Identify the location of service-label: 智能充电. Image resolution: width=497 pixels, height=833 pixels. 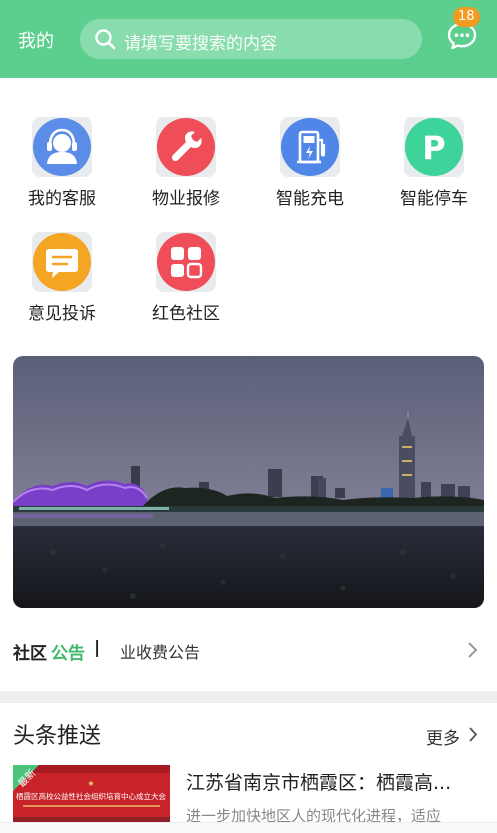
(310, 199).